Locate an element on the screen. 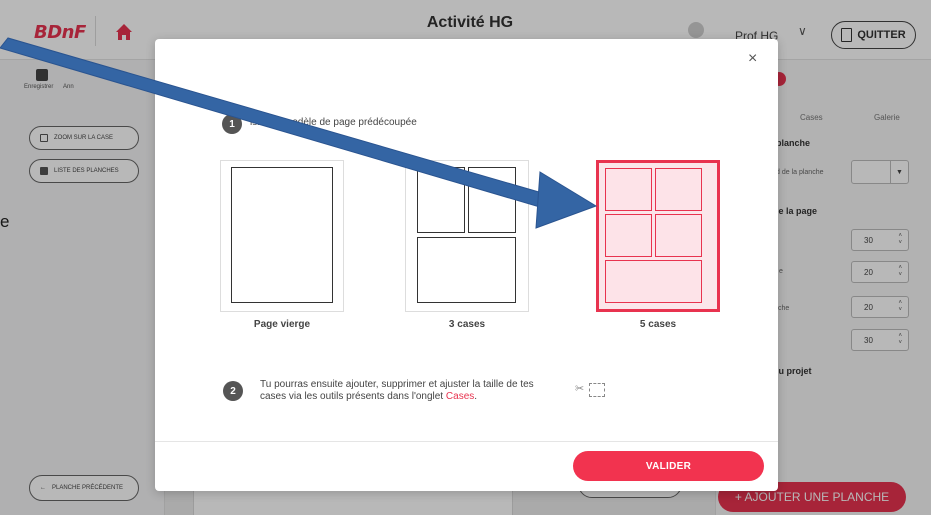 The height and width of the screenshot is (515, 931). template-label-5-cases: 5 cases is located at coordinates (658, 324).